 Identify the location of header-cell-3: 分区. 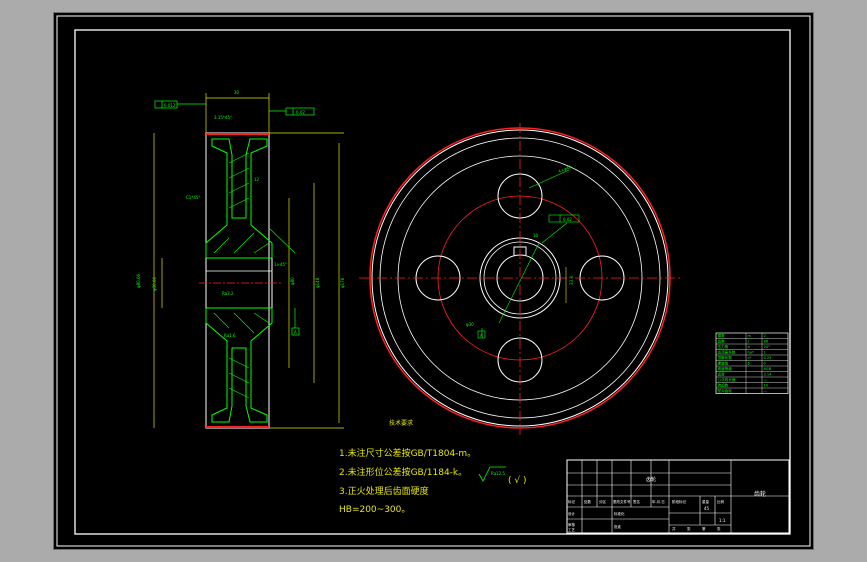
(603, 501).